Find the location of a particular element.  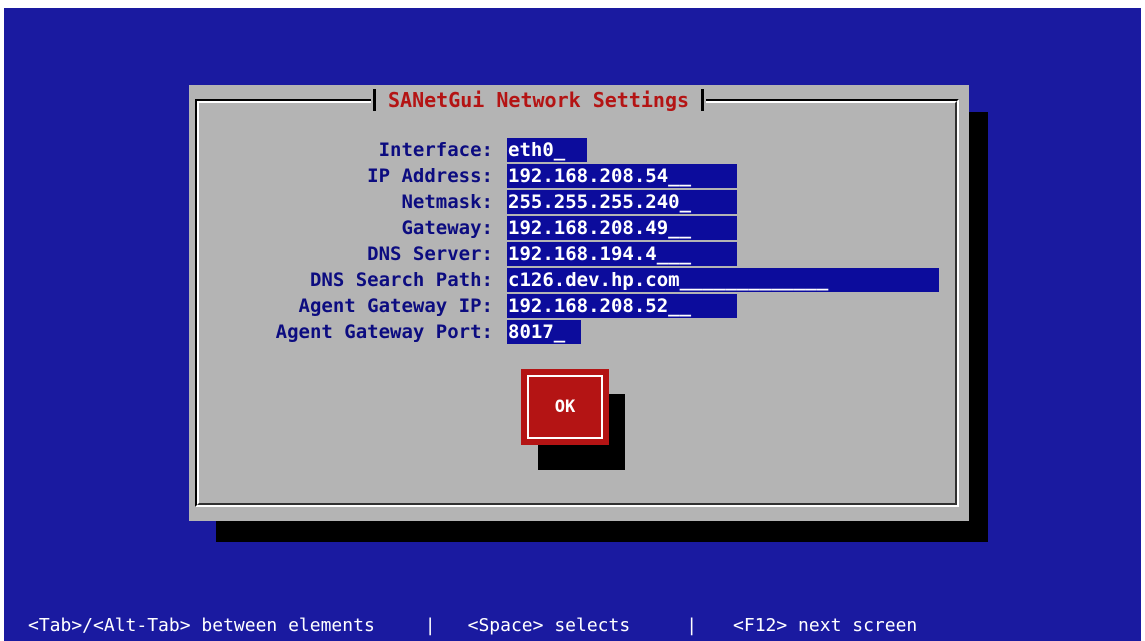

dialog-title-wrap: SANetGui Network Settings is located at coordinates (539, 100).